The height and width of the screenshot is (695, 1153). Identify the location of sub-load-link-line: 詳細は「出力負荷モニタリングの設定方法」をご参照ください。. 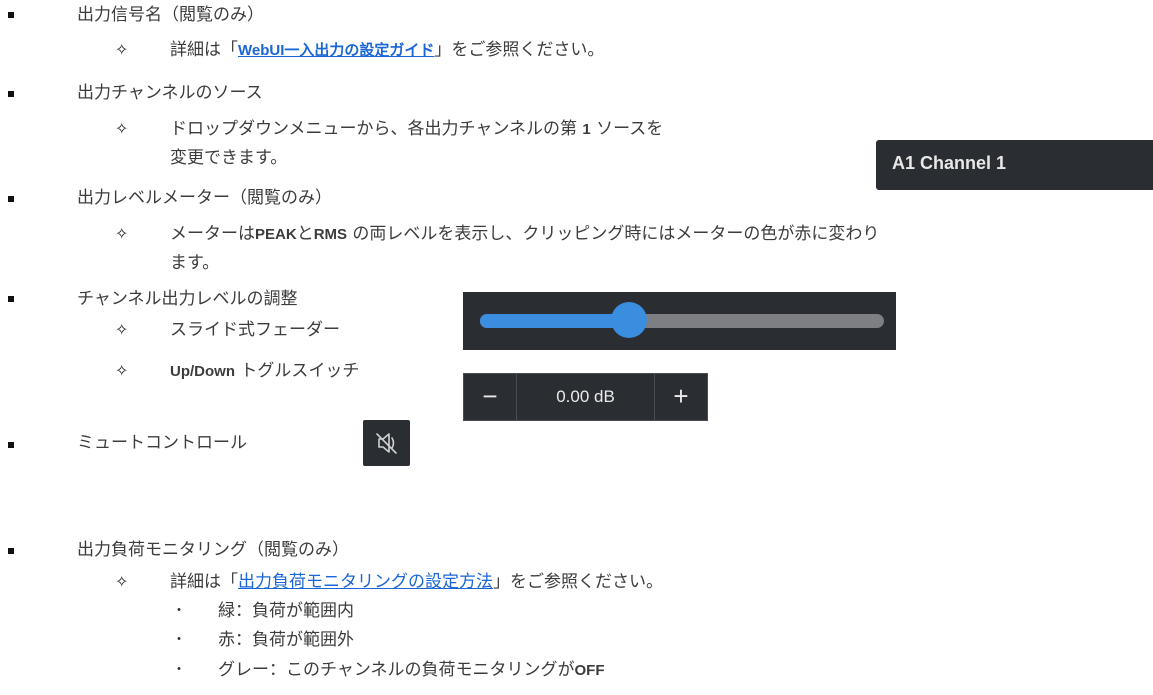
(416, 582).